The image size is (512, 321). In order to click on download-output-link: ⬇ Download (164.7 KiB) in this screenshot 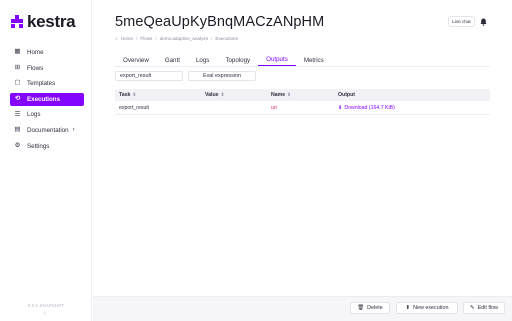, I will do `click(366, 108)`.